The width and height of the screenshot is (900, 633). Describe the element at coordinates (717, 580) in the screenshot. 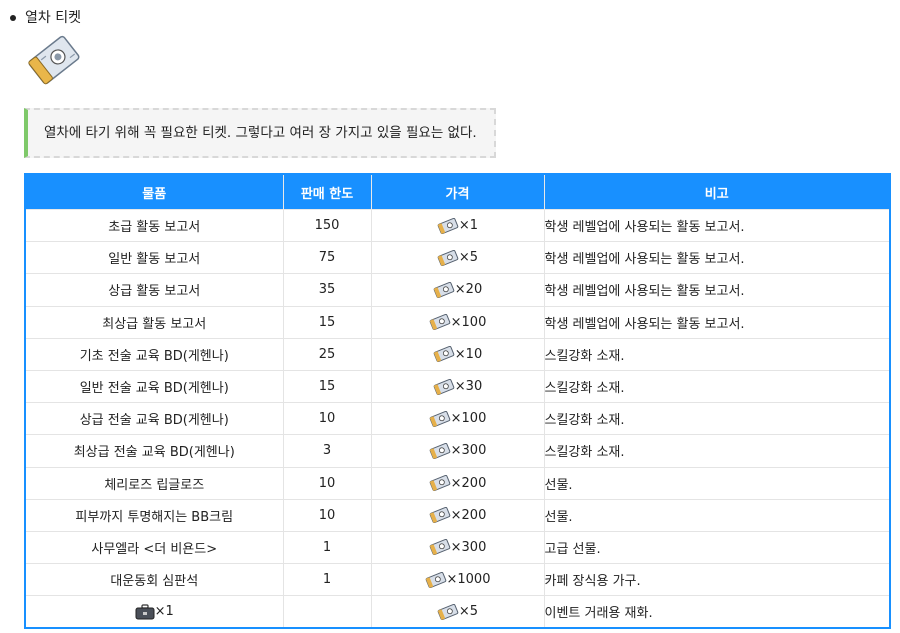

I see `note-cell: 카페 장식용 가구.` at that location.